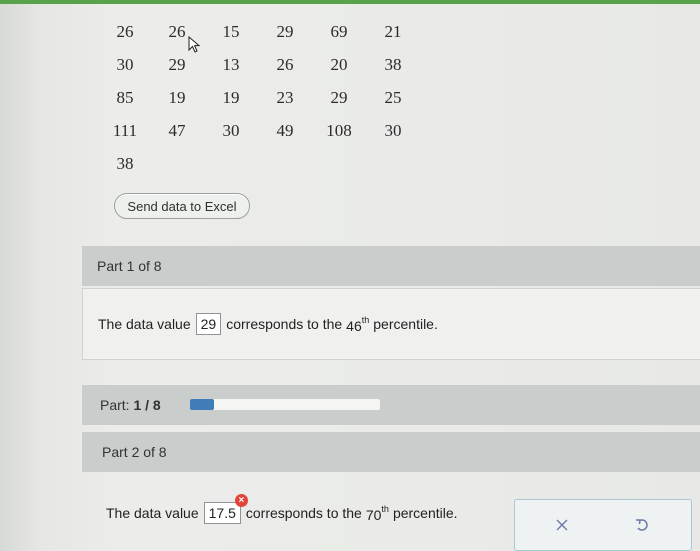  I want to click on part-1-title: Part 1 of 8, so click(129, 266).